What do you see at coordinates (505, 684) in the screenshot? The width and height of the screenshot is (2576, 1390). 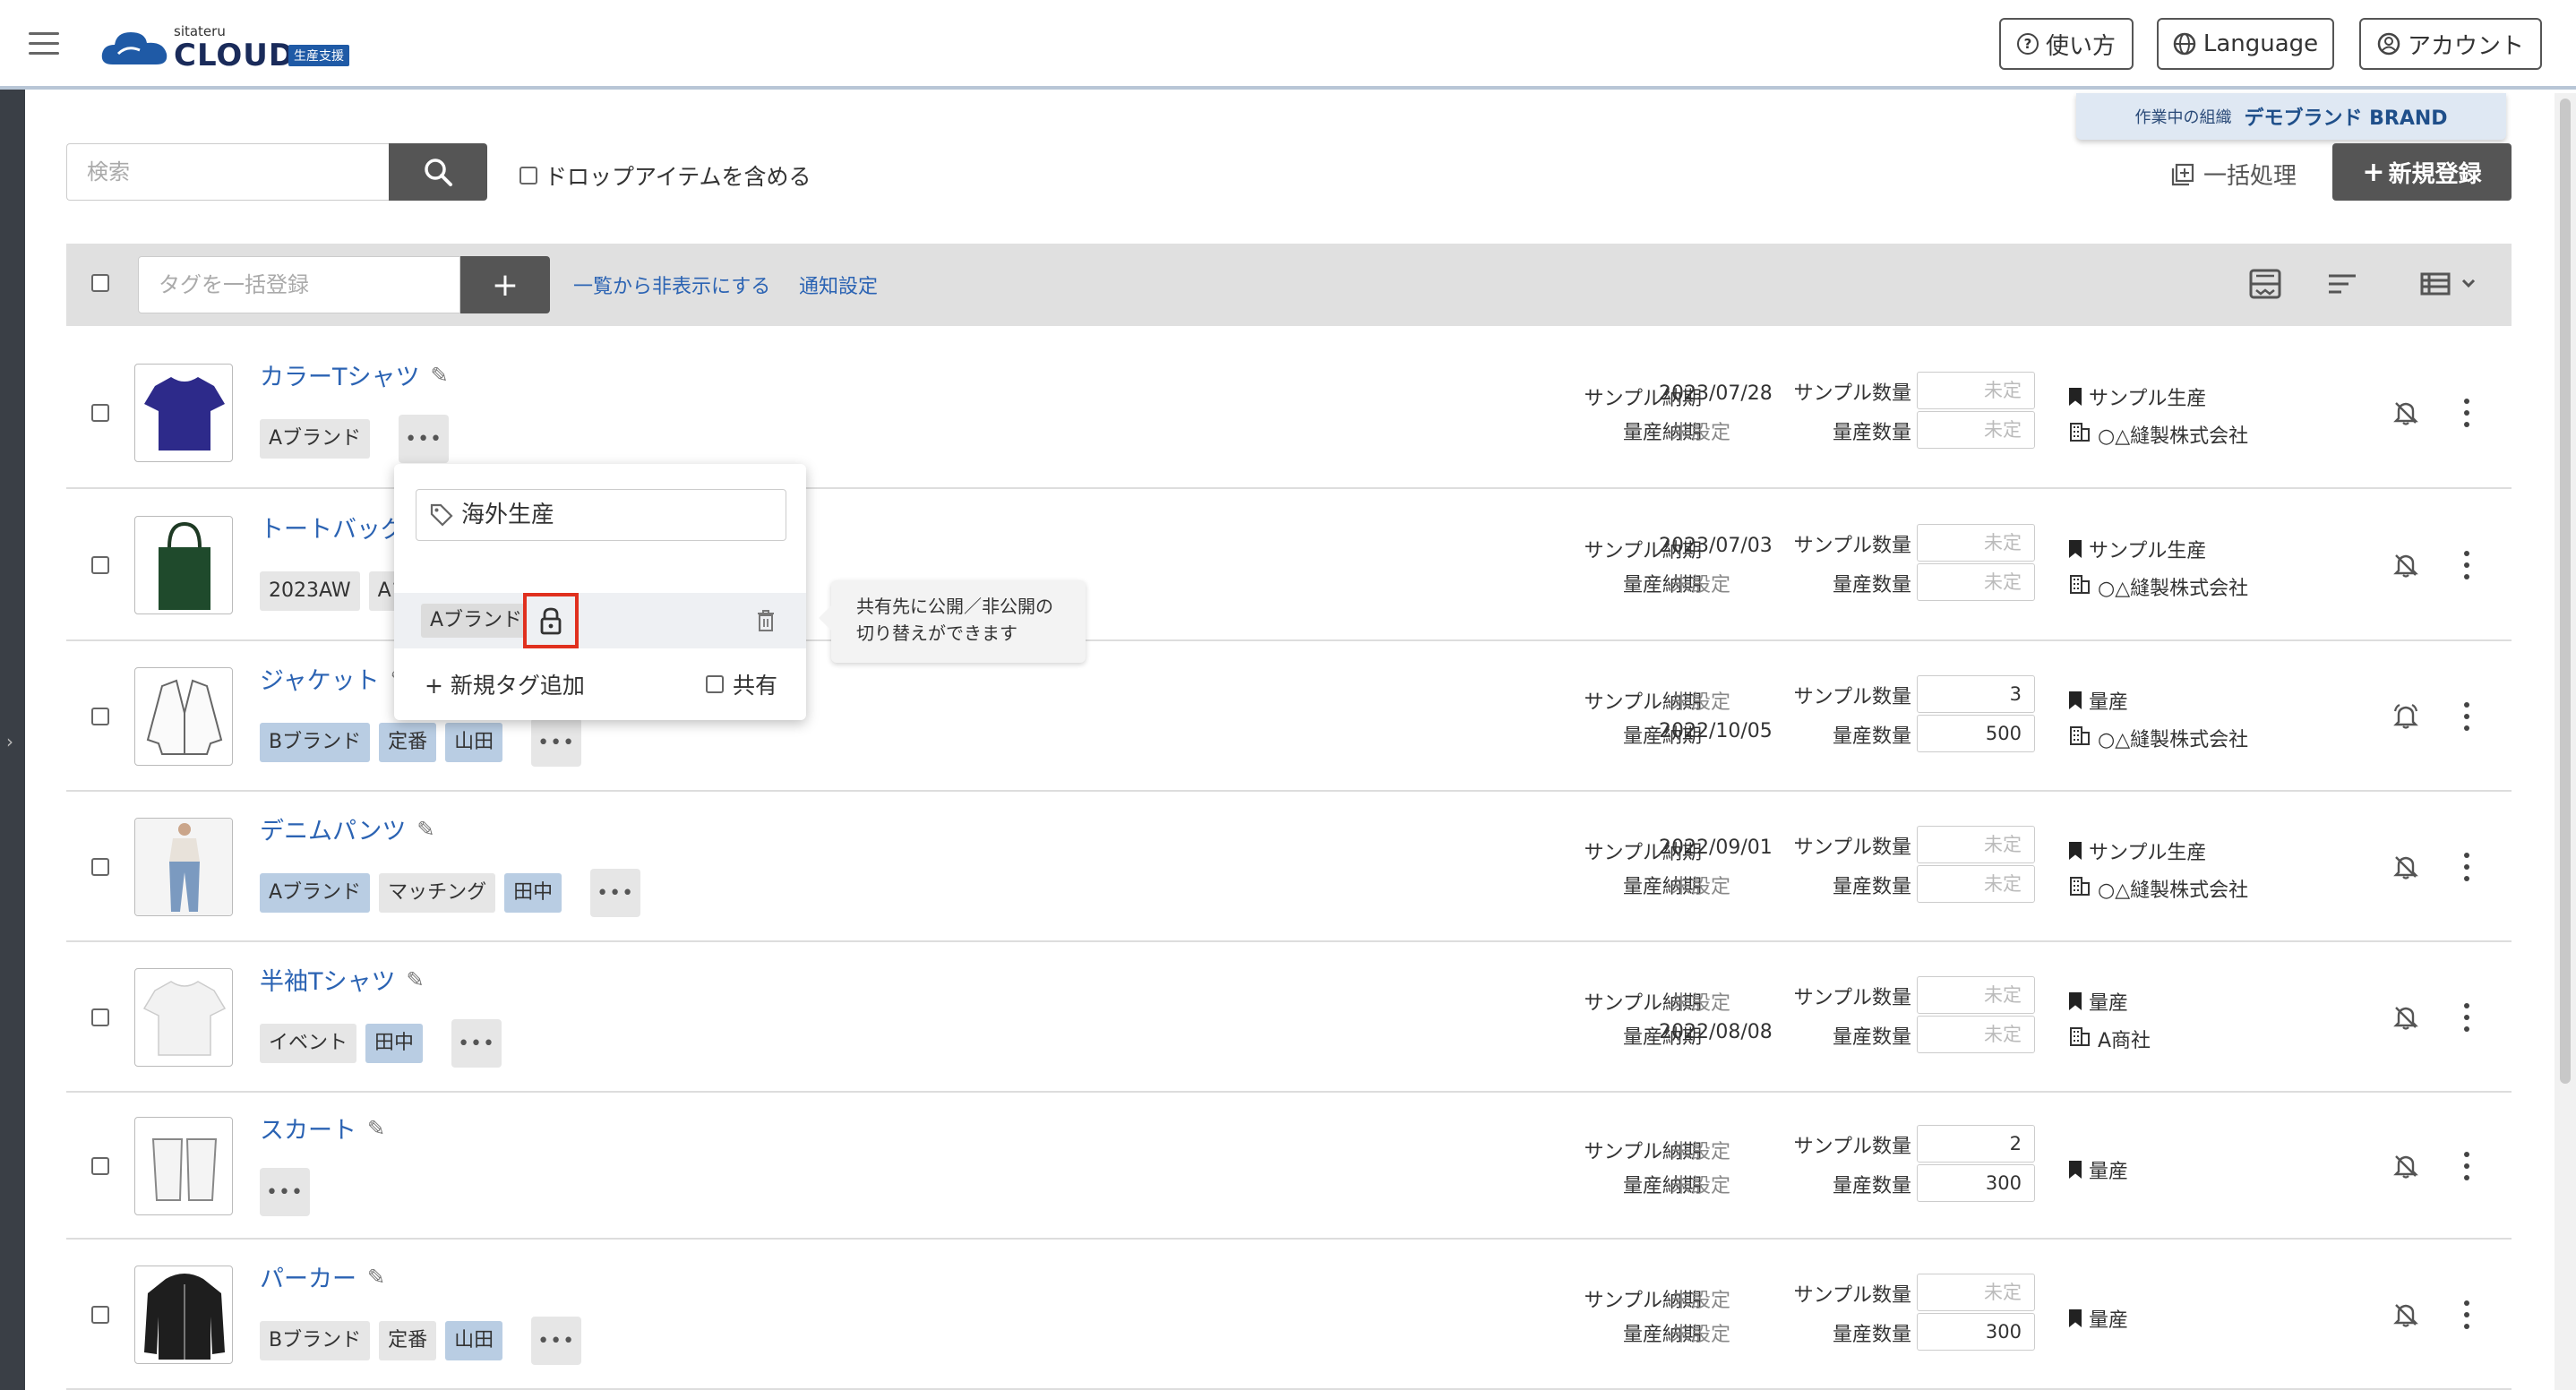 I see `add-new-tag-button: + 新規タグ追加` at bounding box center [505, 684].